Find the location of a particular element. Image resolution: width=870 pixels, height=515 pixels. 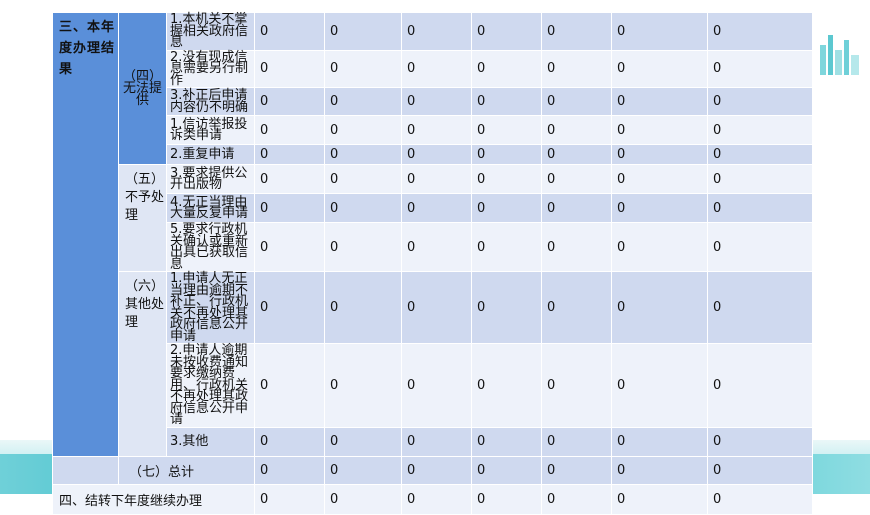

table-row: 1.信访举报投诉类申请 0 0 0 0 0 0 0 is located at coordinates (433, 130).